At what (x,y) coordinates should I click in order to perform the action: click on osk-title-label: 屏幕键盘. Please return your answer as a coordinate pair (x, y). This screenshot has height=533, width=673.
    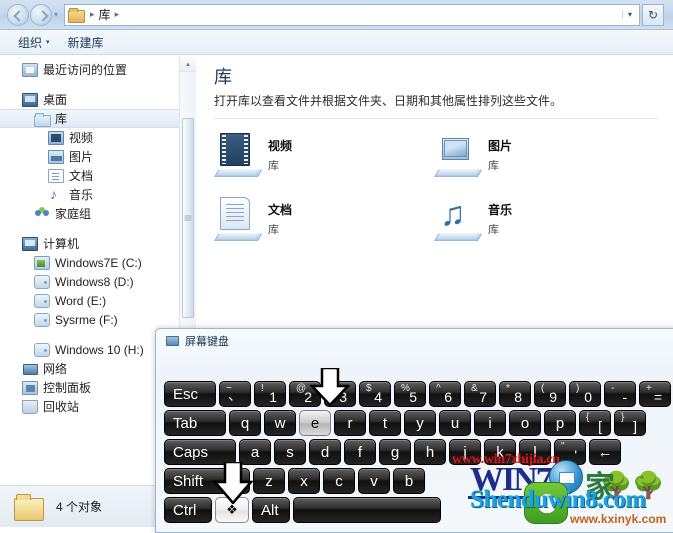
    Looking at the image, I should click on (207, 342).